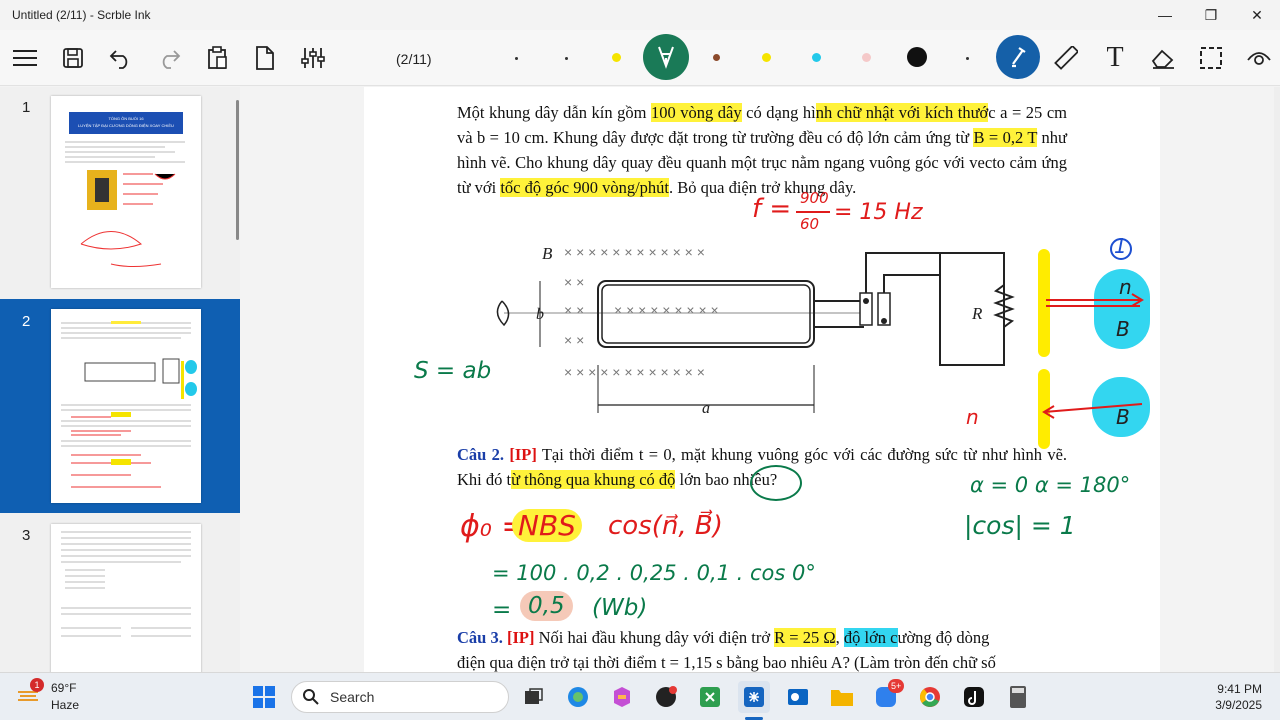 This screenshot has width=1280, height=720. What do you see at coordinates (1211, 15) in the screenshot?
I see `maximize-button: ❐` at bounding box center [1211, 15].